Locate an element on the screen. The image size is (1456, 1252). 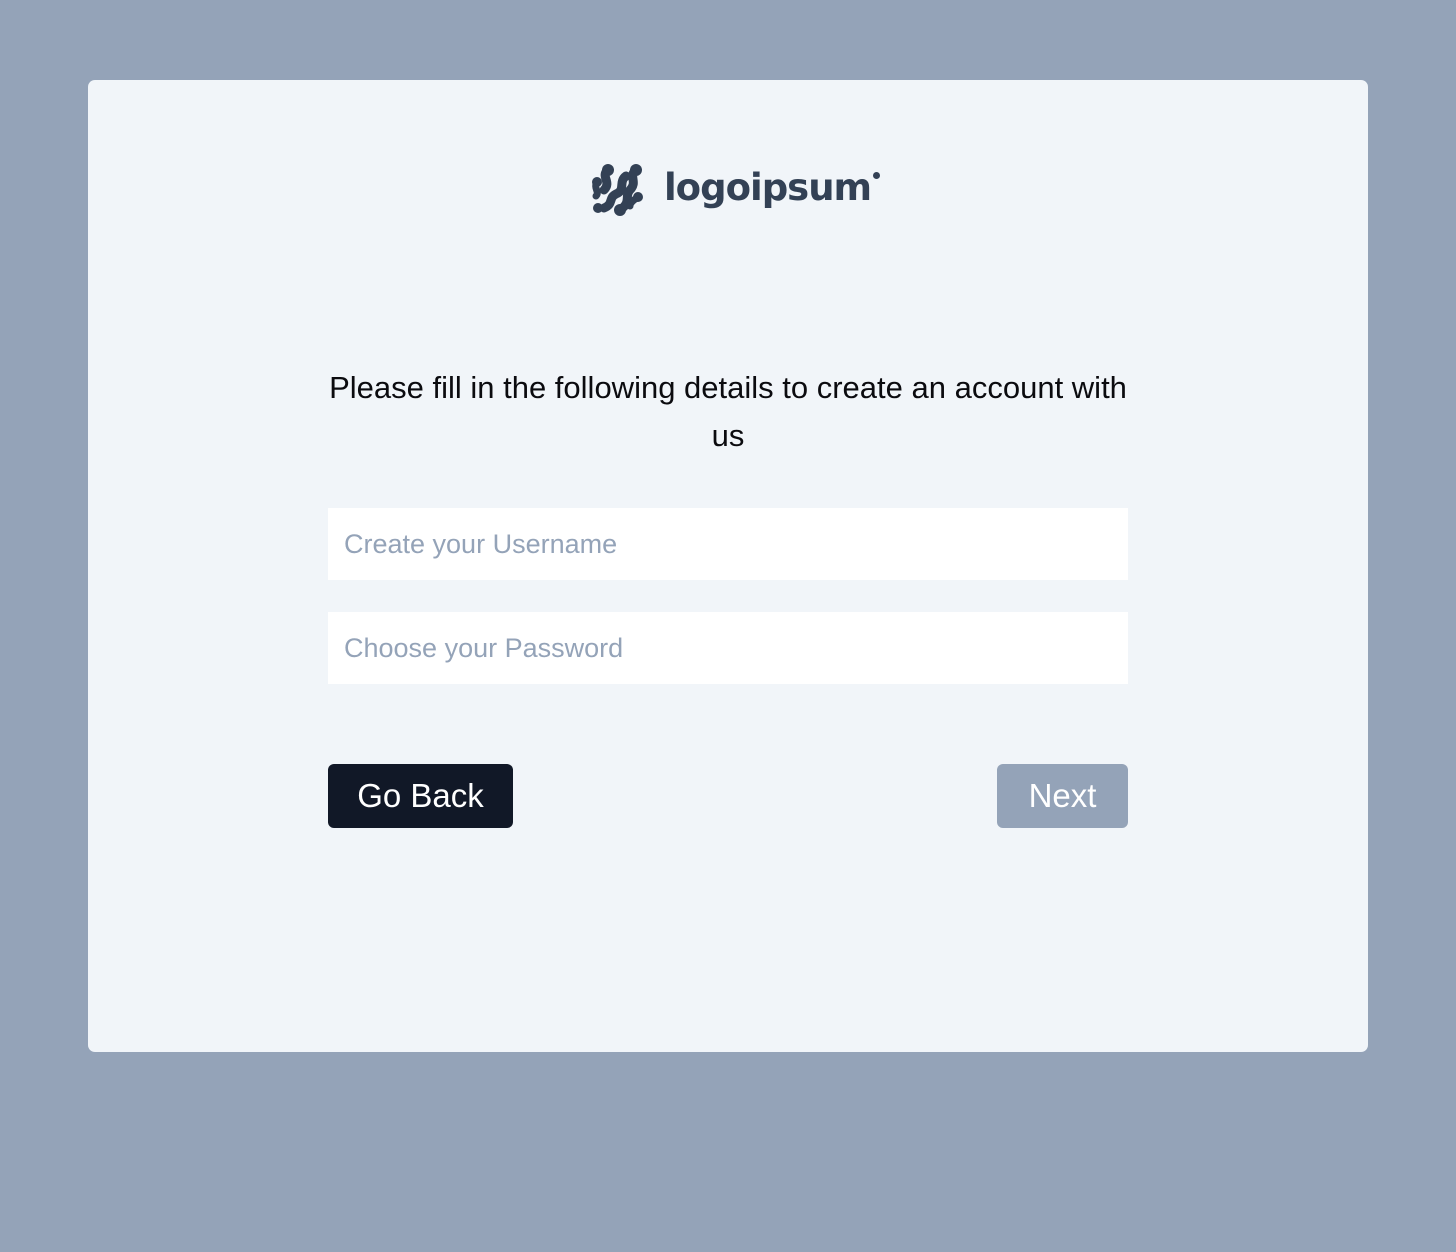
brand-name-text: logoipsum is located at coordinates (768, 187).